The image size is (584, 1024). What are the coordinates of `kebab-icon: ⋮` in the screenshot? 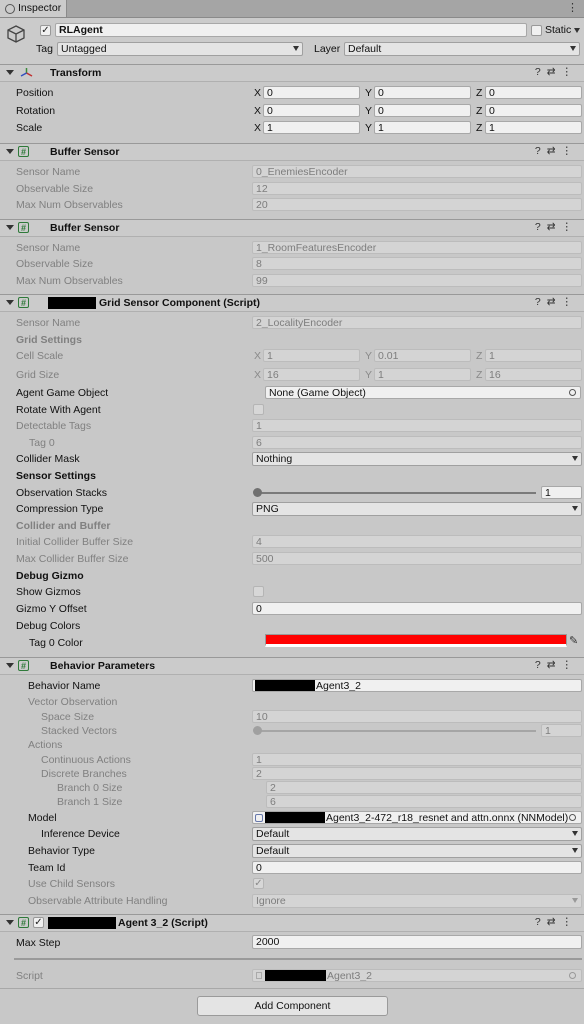 It's located at (572, 7).